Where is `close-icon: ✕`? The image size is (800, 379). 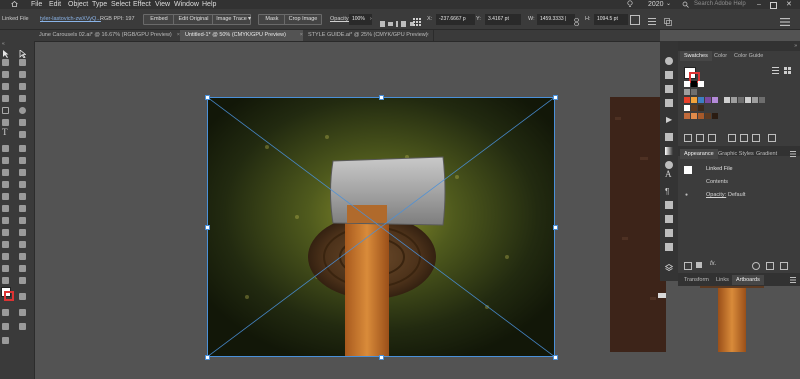 close-icon: ✕ is located at coordinates (789, 4).